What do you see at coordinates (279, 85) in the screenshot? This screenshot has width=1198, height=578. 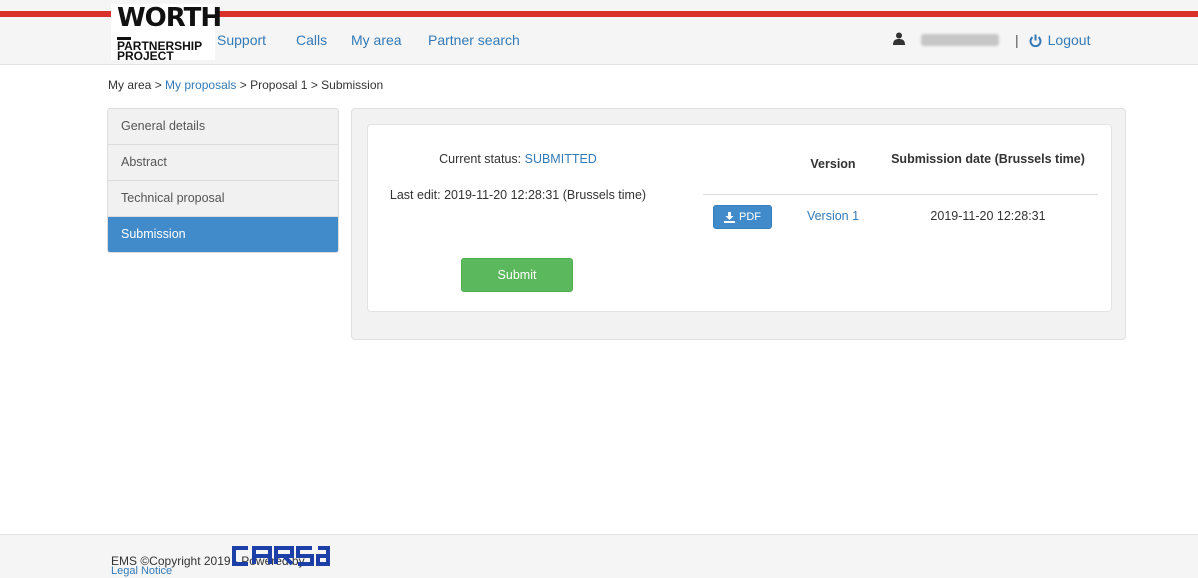 I see `breadcrumb-proposal: Proposal 1` at bounding box center [279, 85].